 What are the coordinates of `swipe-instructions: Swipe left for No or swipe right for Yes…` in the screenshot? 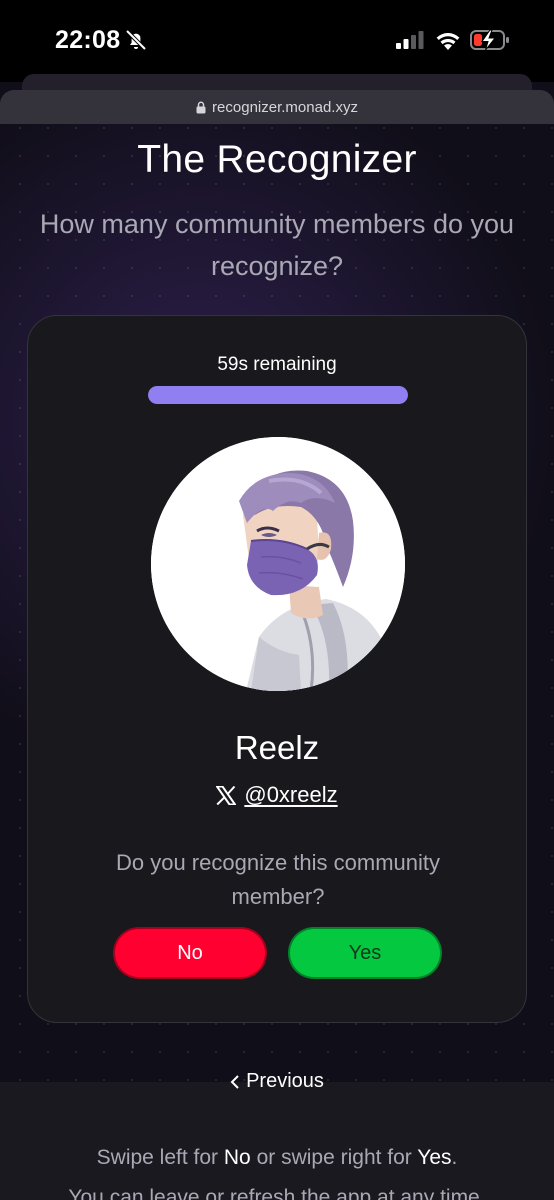 It's located at (277, 1158).